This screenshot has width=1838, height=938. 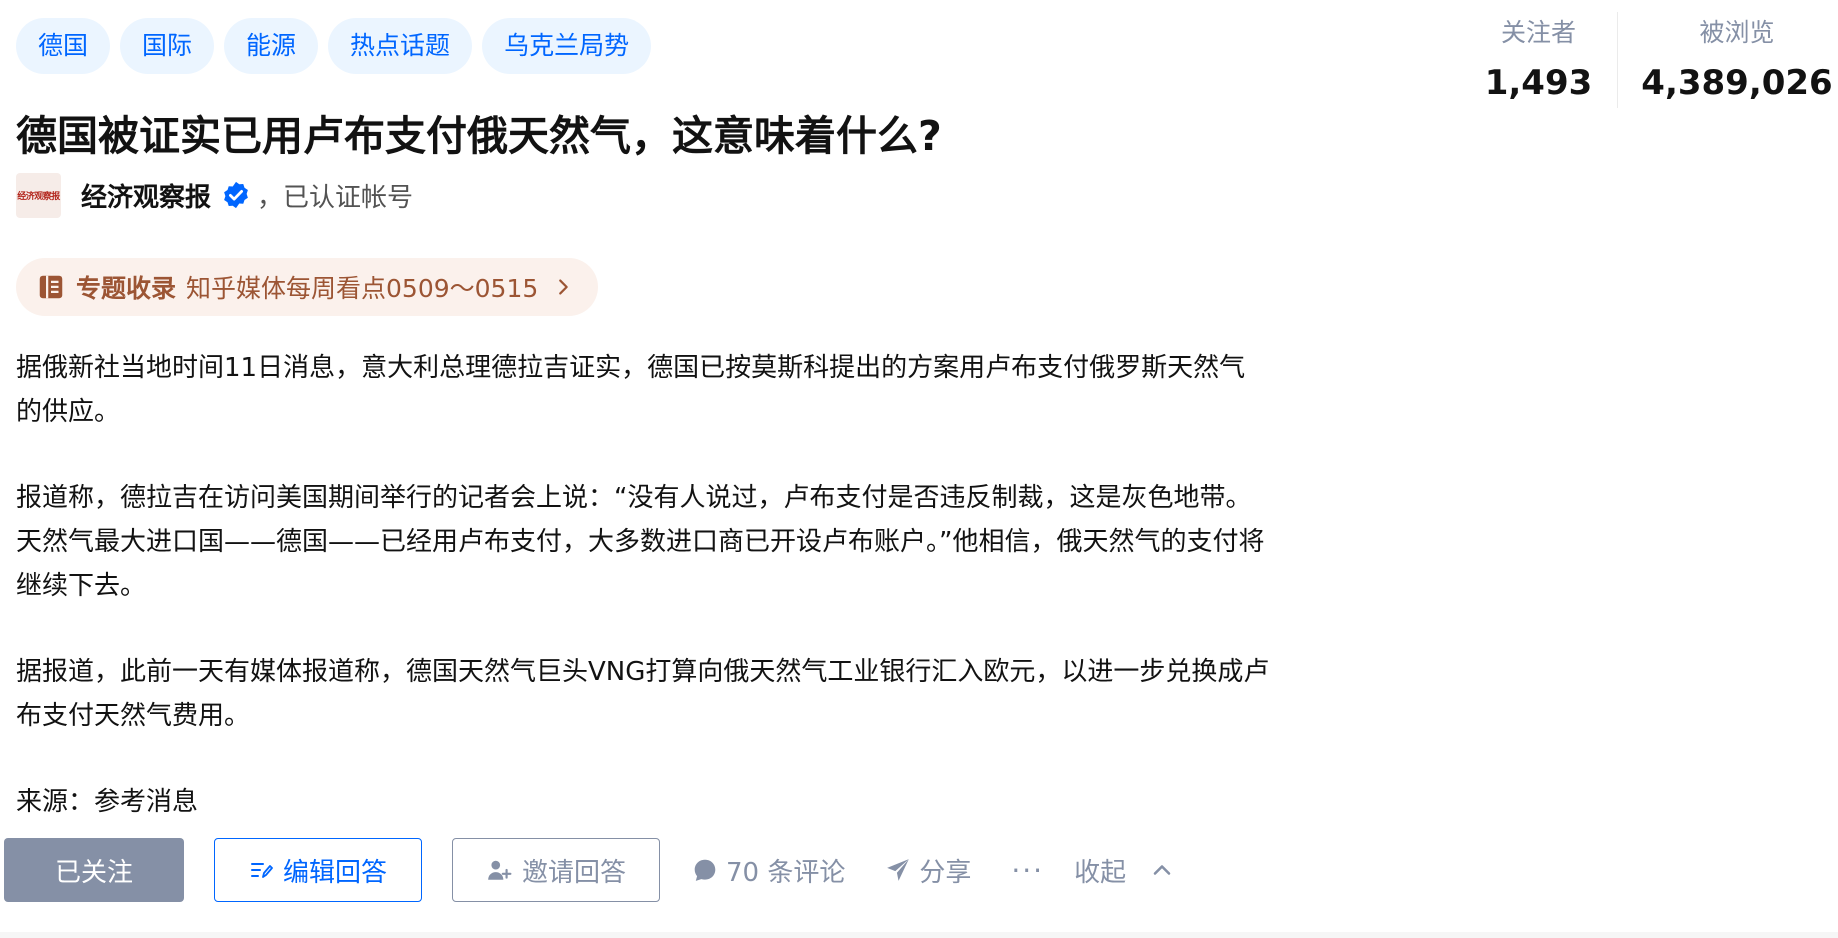 I want to click on author-name: 经济观察报, so click(x=146, y=195).